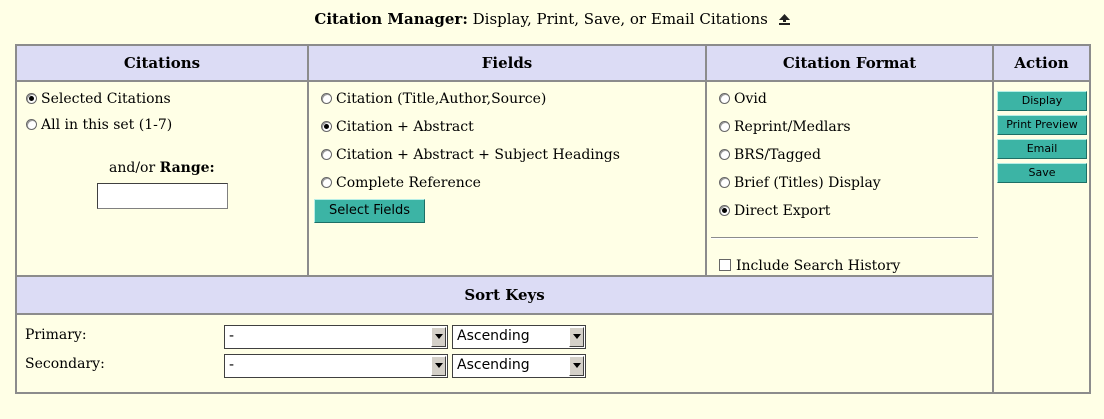 The image size is (1104, 419). Describe the element at coordinates (809, 266) in the screenshot. I see `option-include-search-history: Include Search History` at that location.